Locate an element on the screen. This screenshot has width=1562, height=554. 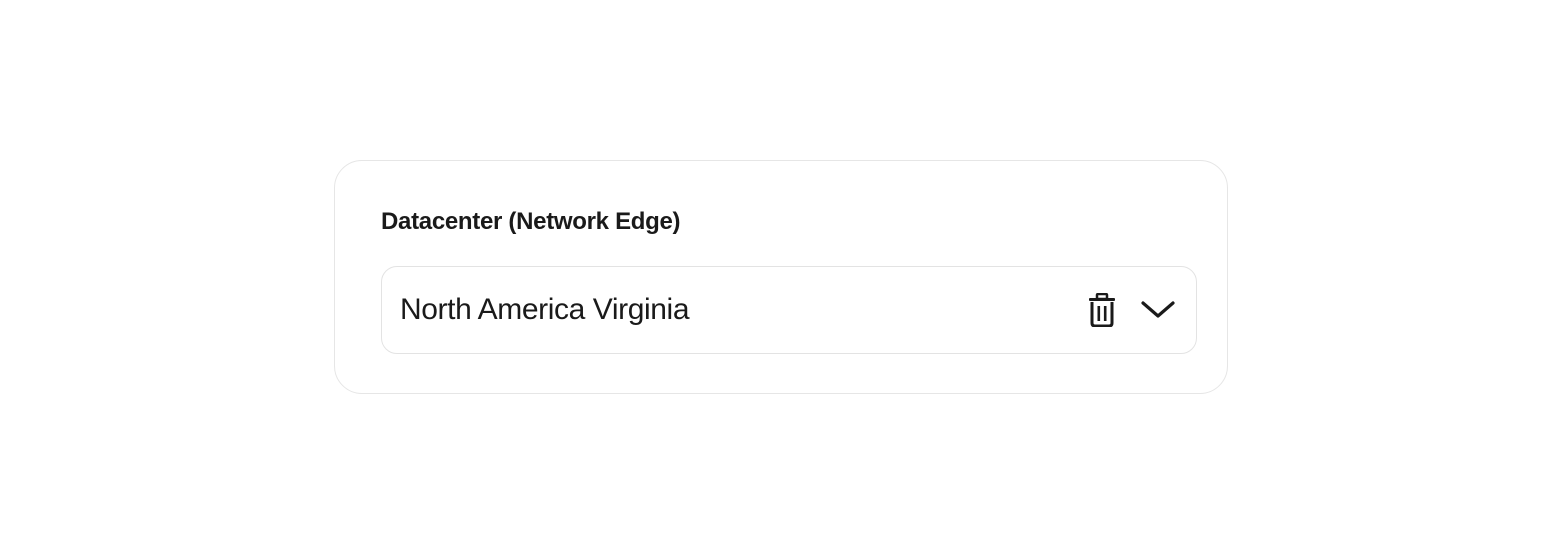
datacenter-field-label: Datacenter (Network Edge) is located at coordinates (531, 221).